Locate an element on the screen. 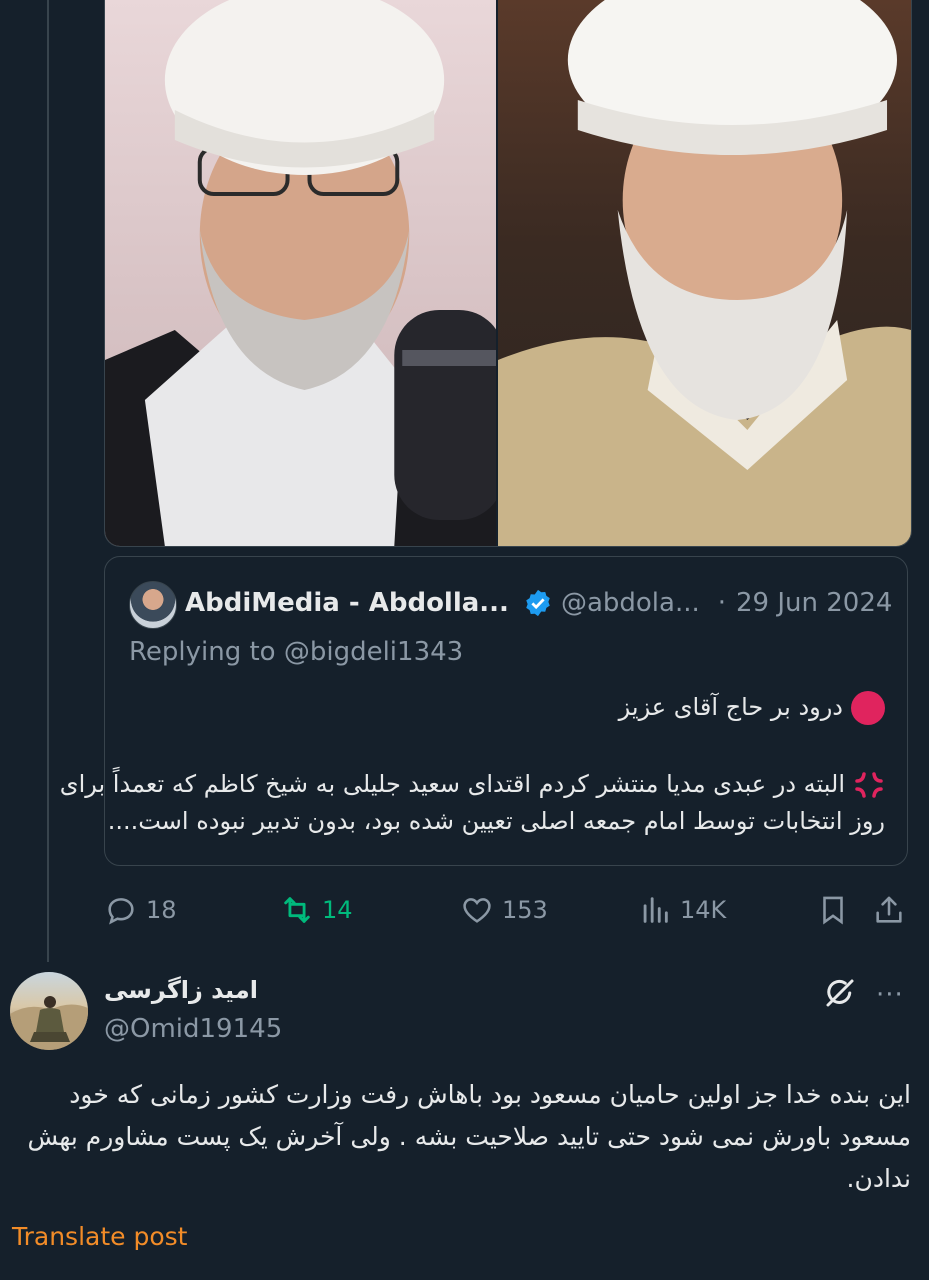 Image resolution: width=929 pixels, height=1280 pixels. quoted-tweet-date: 29 Jun 2024 is located at coordinates (814, 603).